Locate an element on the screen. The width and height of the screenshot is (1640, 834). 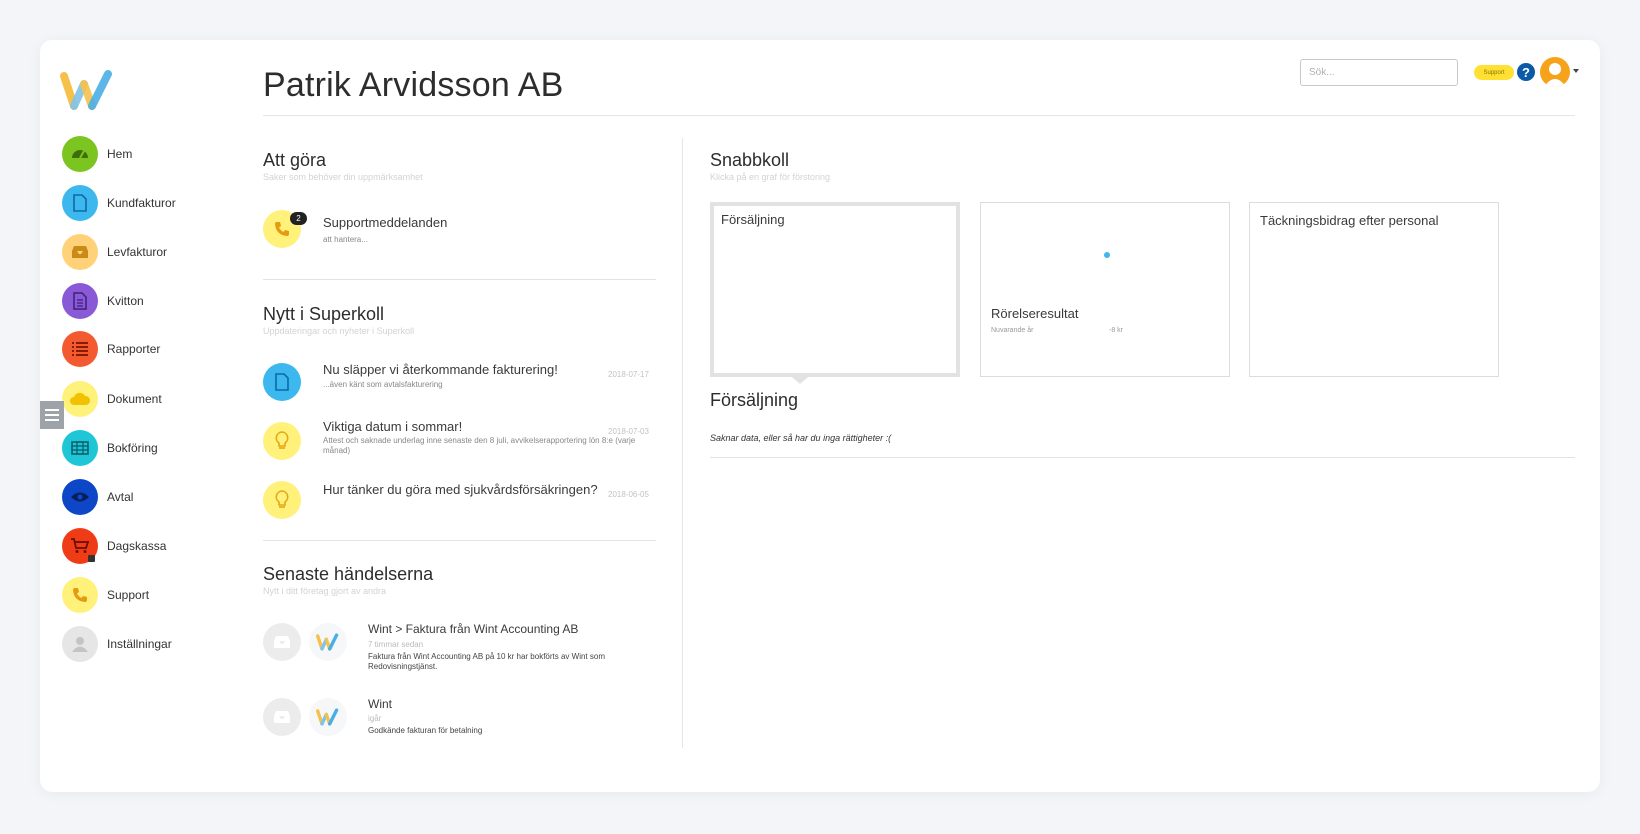
menu-toggle-button is located at coordinates (52, 415).